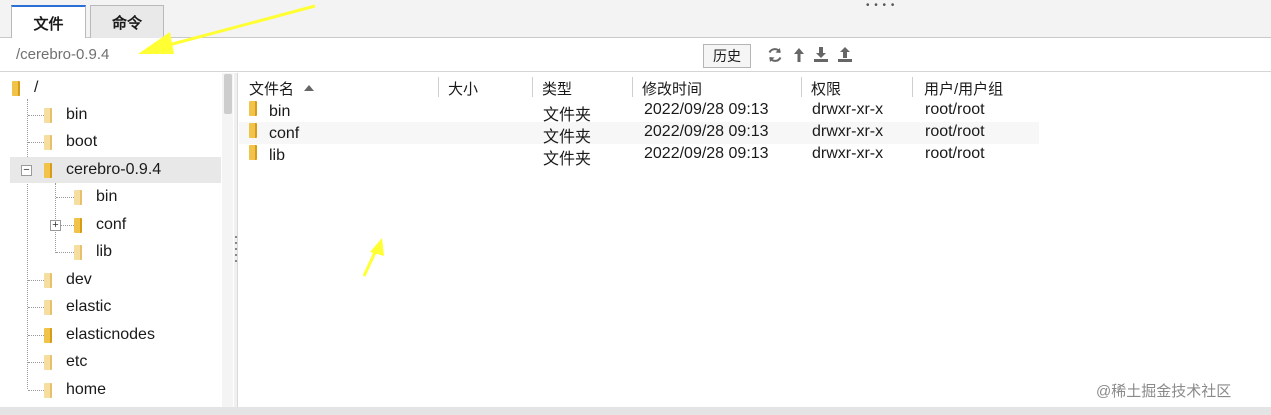 The width and height of the screenshot is (1271, 415). I want to click on tree-connector, so click(55, 218).